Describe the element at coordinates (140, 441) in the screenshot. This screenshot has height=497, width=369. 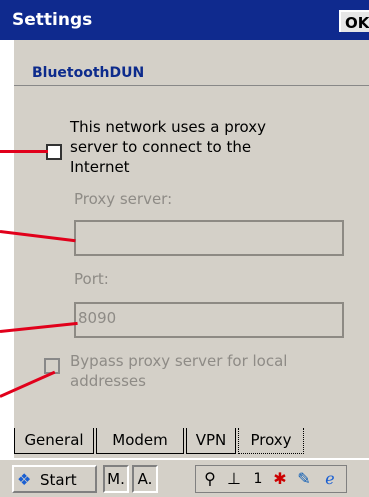
I see `tab-modem: Modem` at that location.